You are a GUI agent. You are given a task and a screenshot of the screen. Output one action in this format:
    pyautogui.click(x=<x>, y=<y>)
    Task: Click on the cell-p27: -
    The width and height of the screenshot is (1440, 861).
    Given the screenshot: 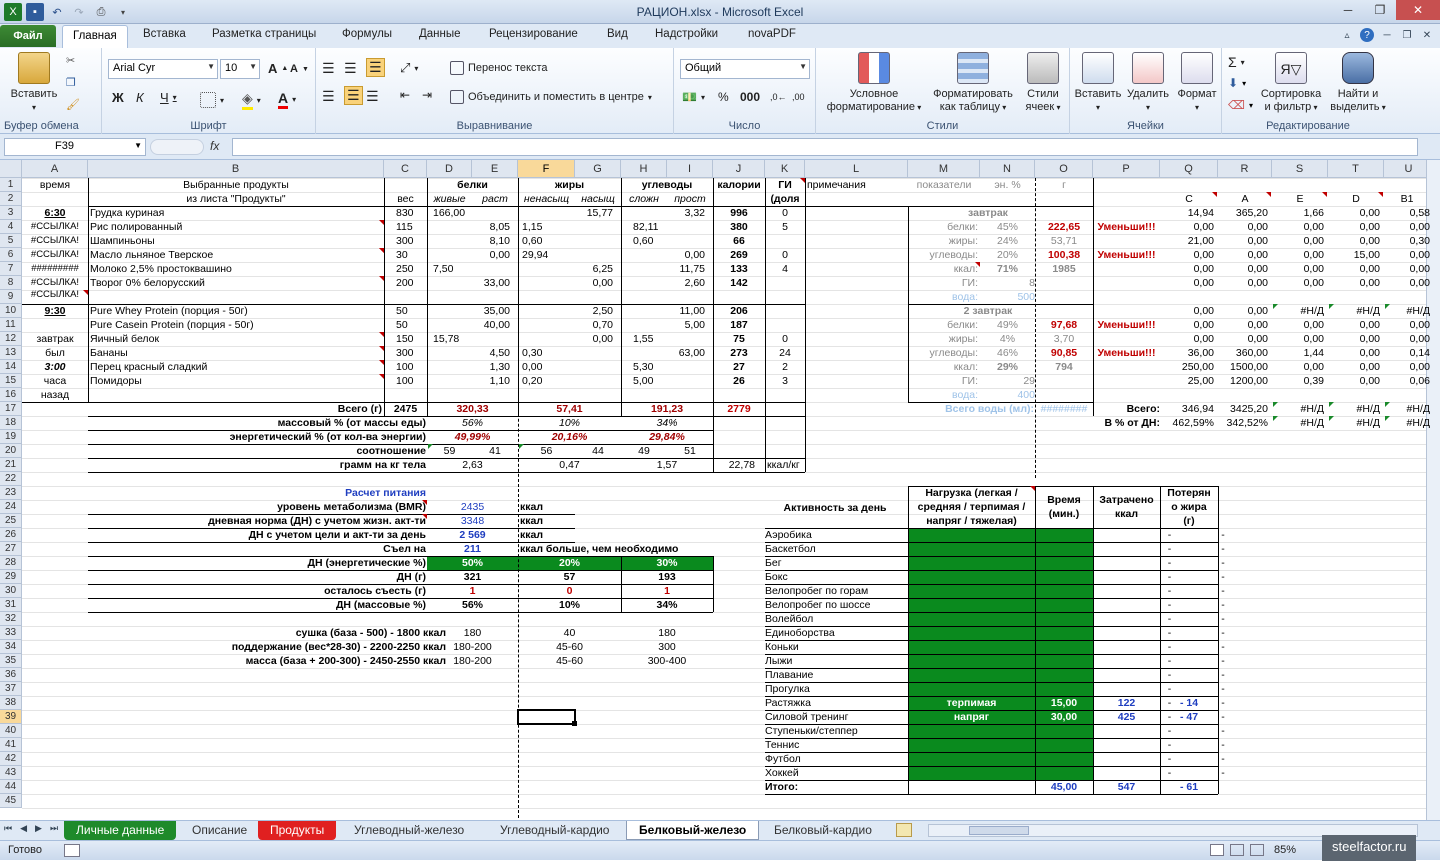 What is the action you would take?
    pyautogui.click(x=1169, y=549)
    